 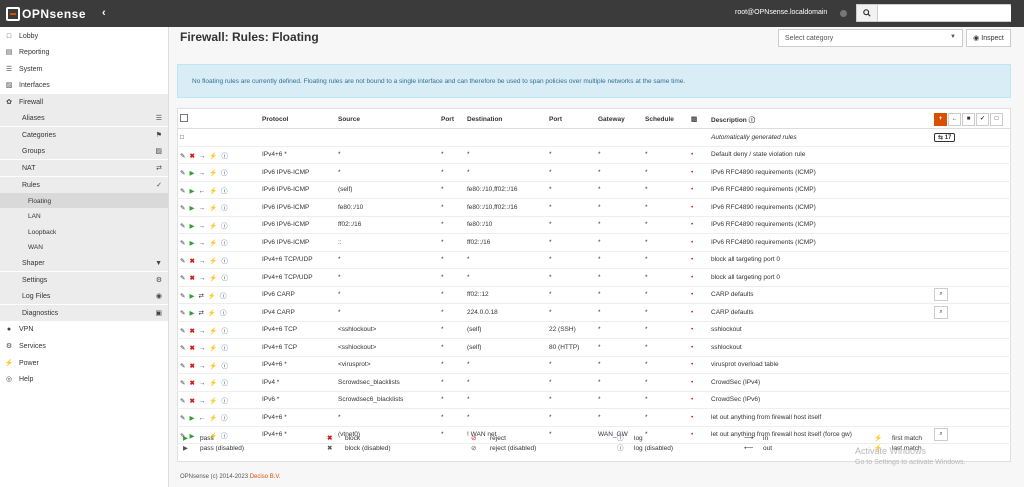 I want to click on sidebar-item-shaper: Shaper ▼, so click(x=84, y=263).